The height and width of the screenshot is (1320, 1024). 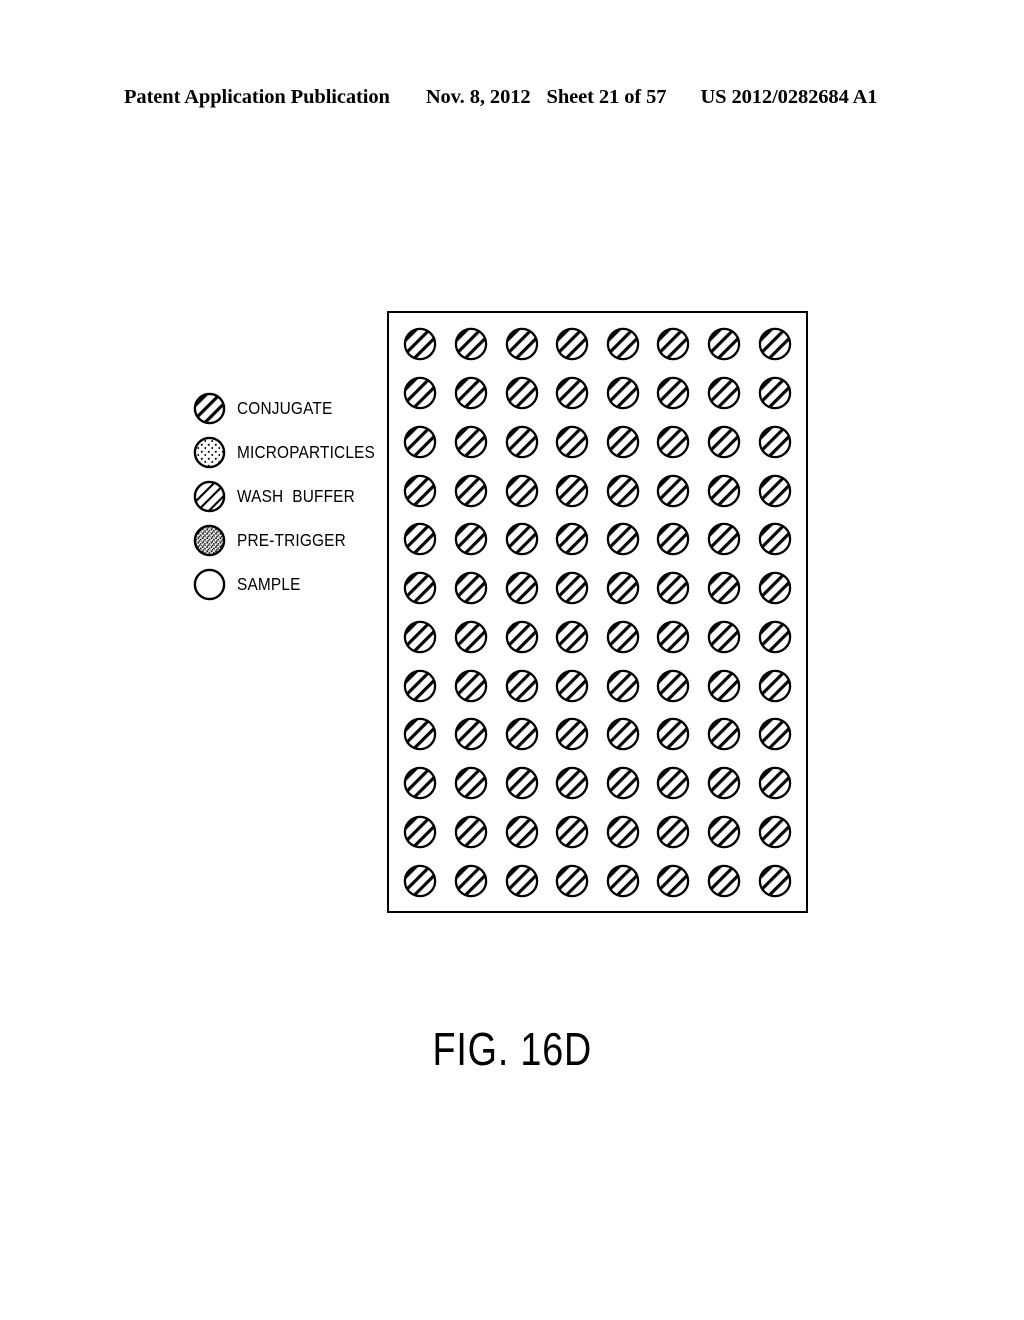 I want to click on header-document-number: US 2012/0282684 A1, so click(x=789, y=97).